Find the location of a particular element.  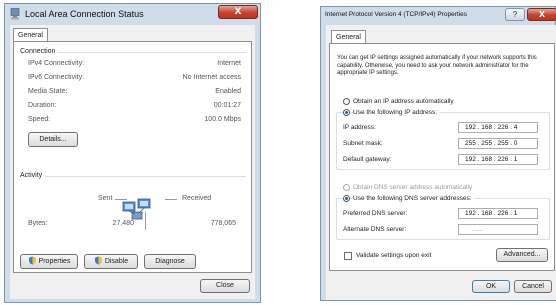

ipv4-connectivity-label: IPv4 Connectivity: is located at coordinates (56, 63).